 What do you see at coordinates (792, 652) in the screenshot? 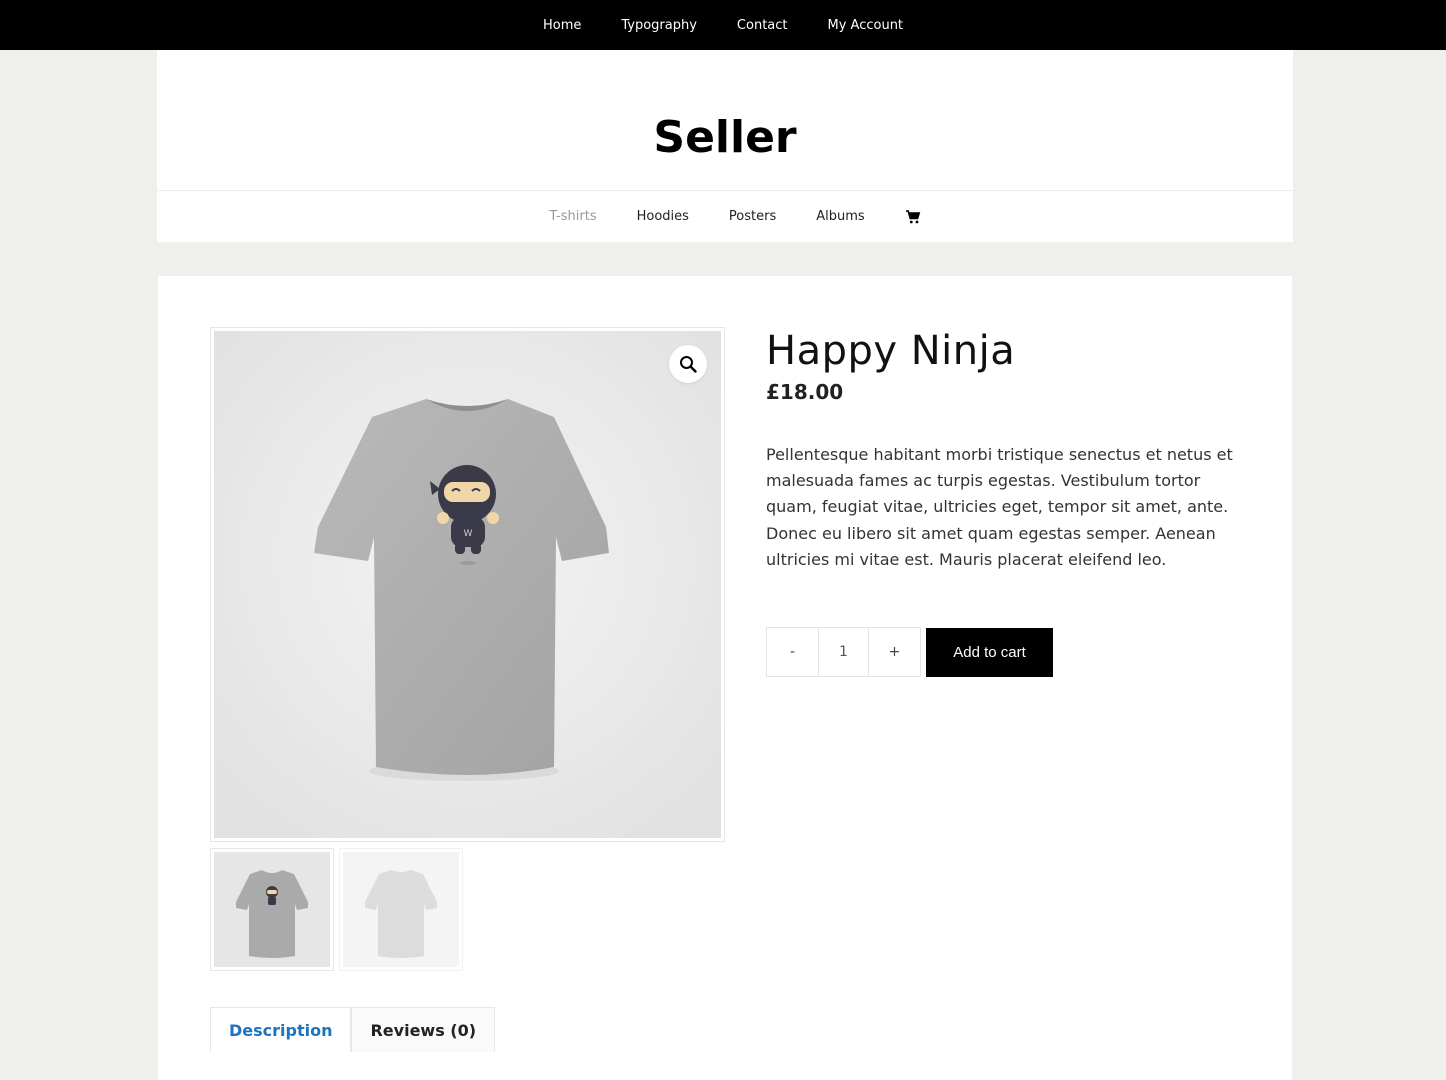
I see `quantity-decrease-button: -` at bounding box center [792, 652].